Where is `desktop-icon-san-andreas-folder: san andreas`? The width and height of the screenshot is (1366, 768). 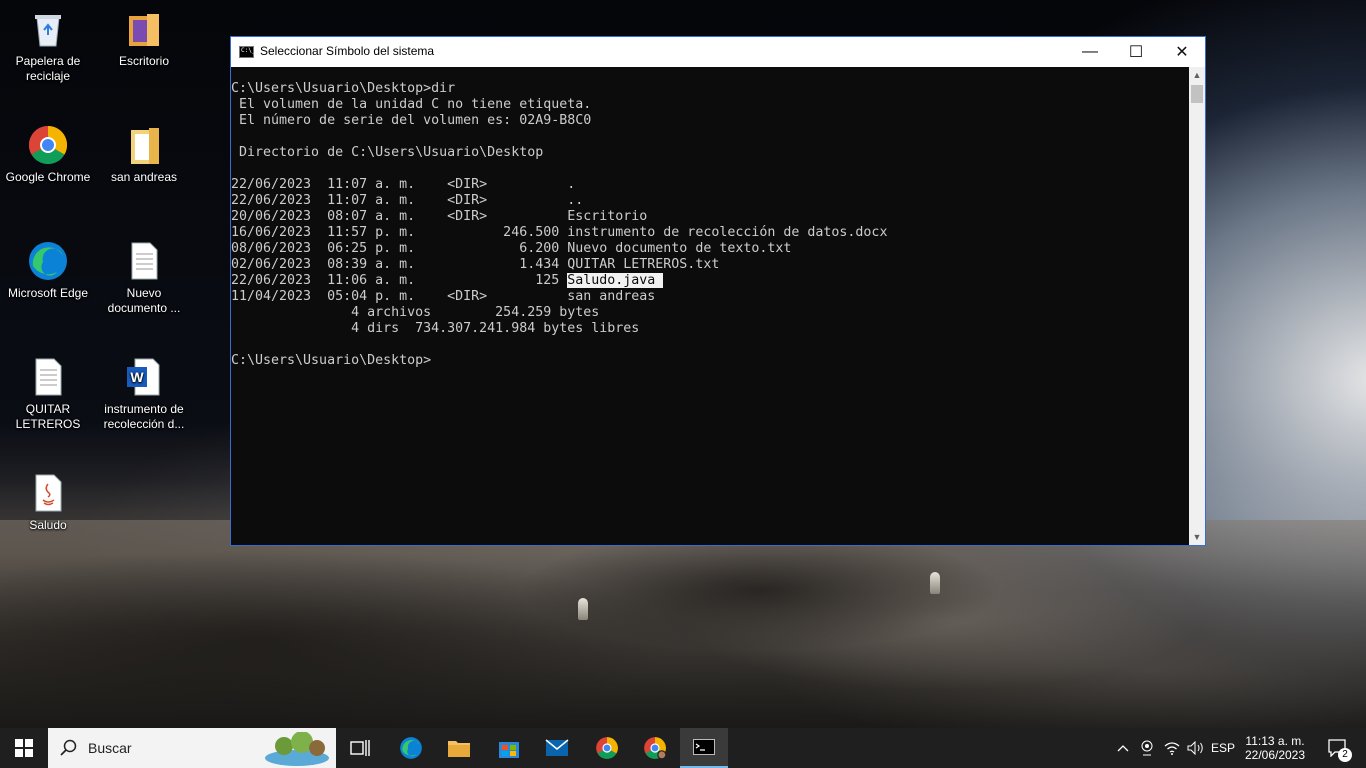 desktop-icon-san-andreas-folder: san andreas is located at coordinates (144, 154).